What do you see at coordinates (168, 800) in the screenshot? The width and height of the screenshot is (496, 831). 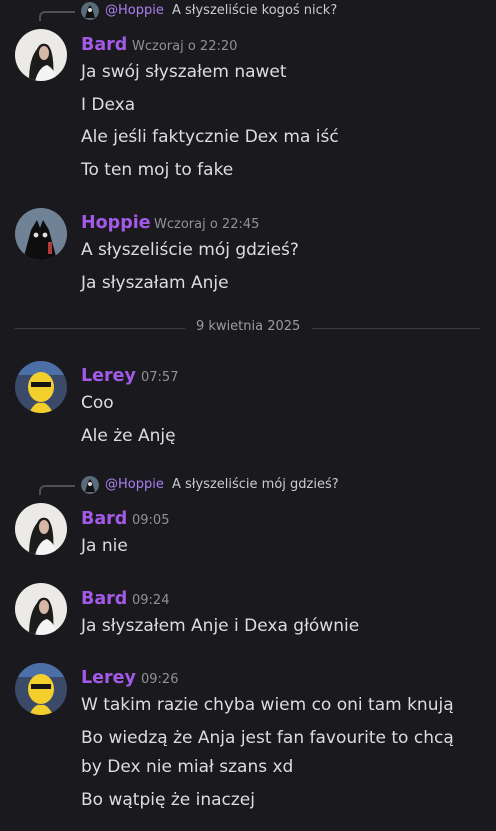 I see `message-text: Bo wątpię że inaczej` at bounding box center [168, 800].